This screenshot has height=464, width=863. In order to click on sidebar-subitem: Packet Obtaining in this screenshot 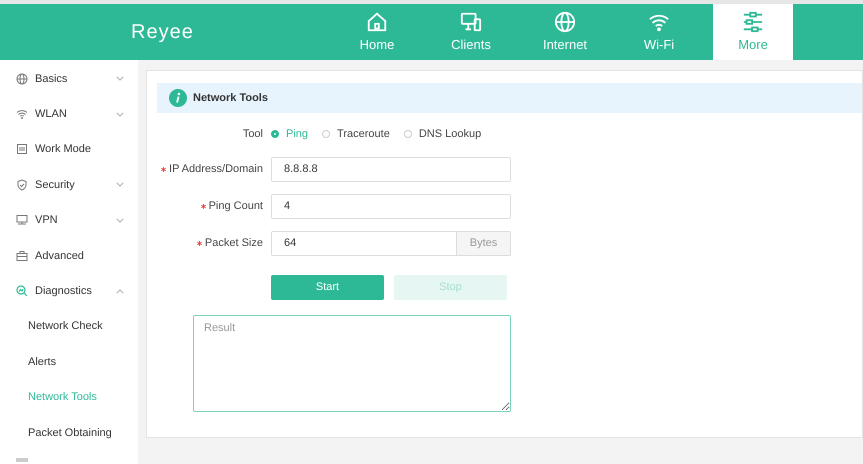, I will do `click(69, 432)`.